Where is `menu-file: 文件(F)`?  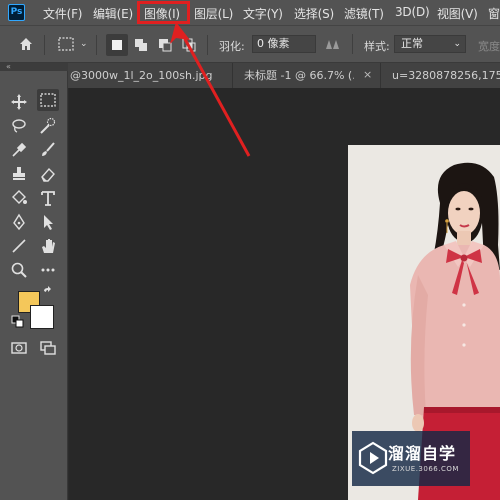
menu-file: 文件(F) is located at coordinates (62, 13).